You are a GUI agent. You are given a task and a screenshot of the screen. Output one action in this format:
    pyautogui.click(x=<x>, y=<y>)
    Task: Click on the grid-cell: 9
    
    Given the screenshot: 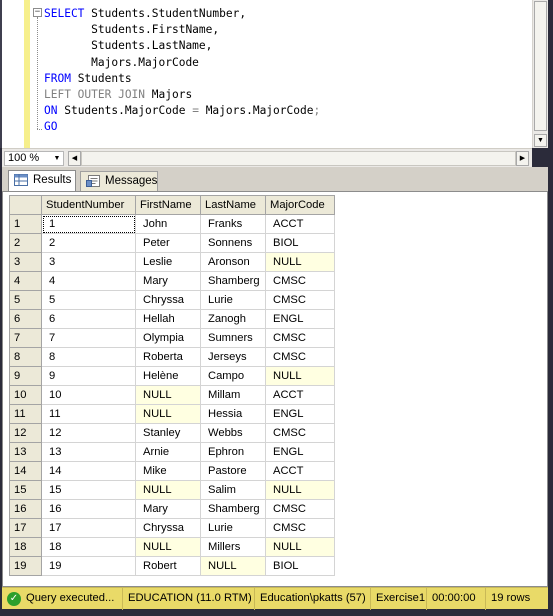 What is the action you would take?
    pyautogui.click(x=88, y=376)
    